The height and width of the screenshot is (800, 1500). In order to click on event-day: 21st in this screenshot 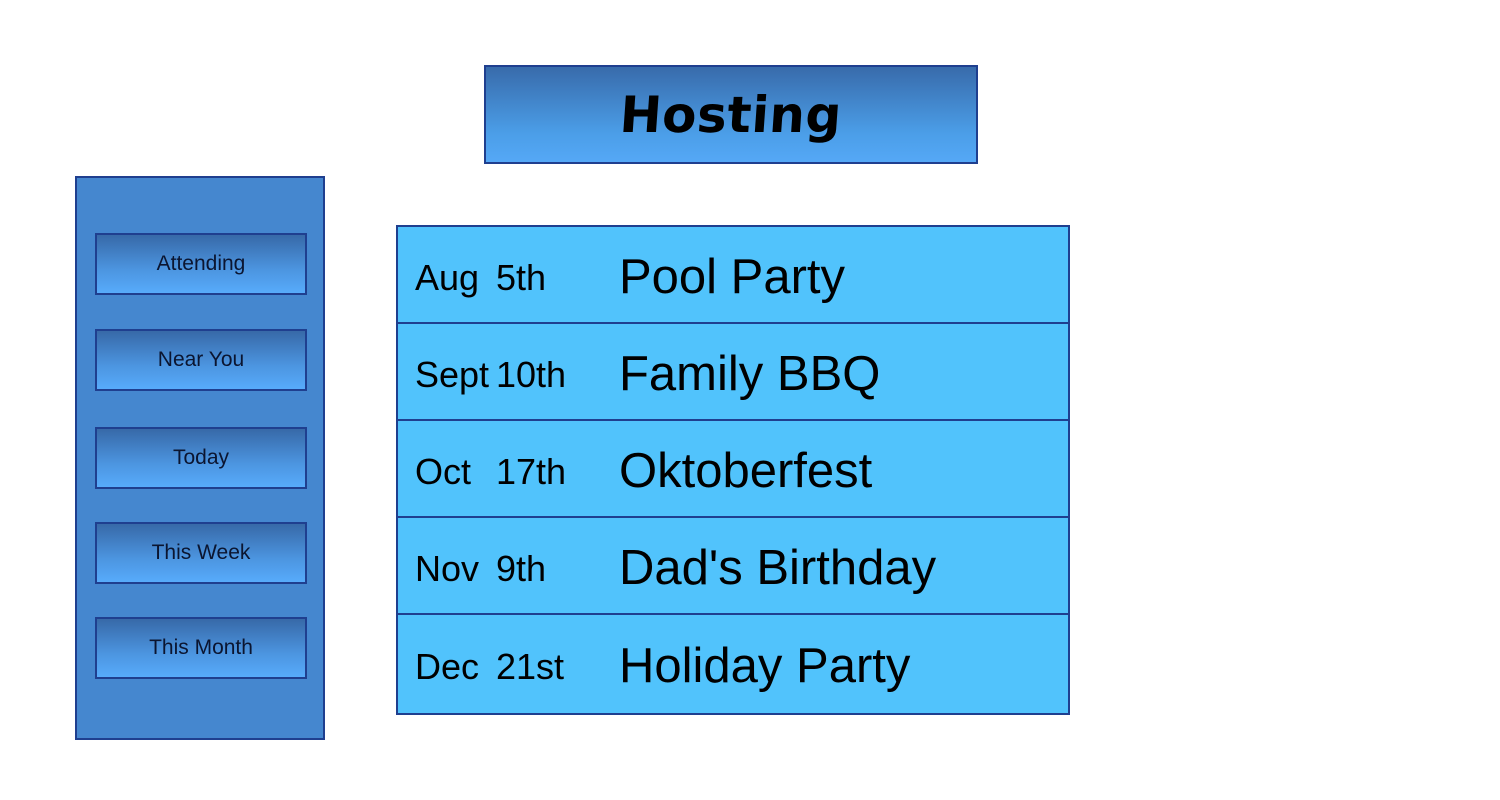, I will do `click(530, 666)`.